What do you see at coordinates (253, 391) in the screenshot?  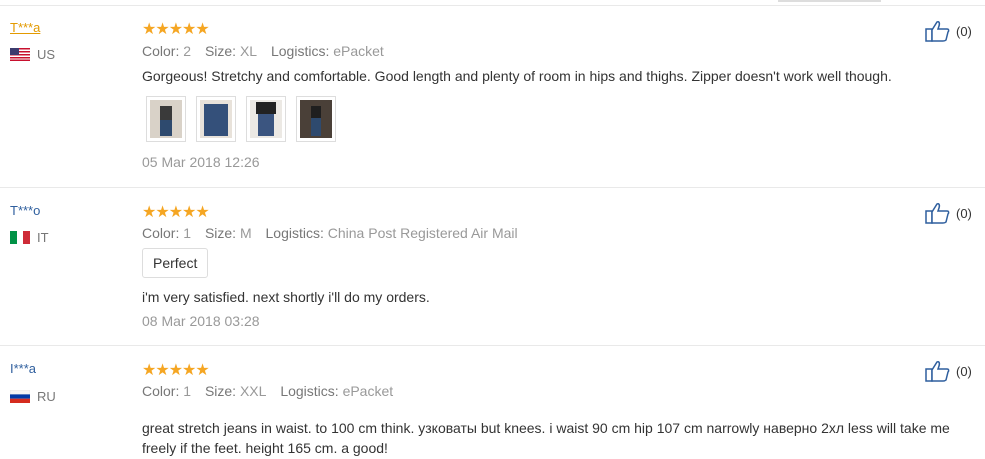 I see `size-value: XXL` at bounding box center [253, 391].